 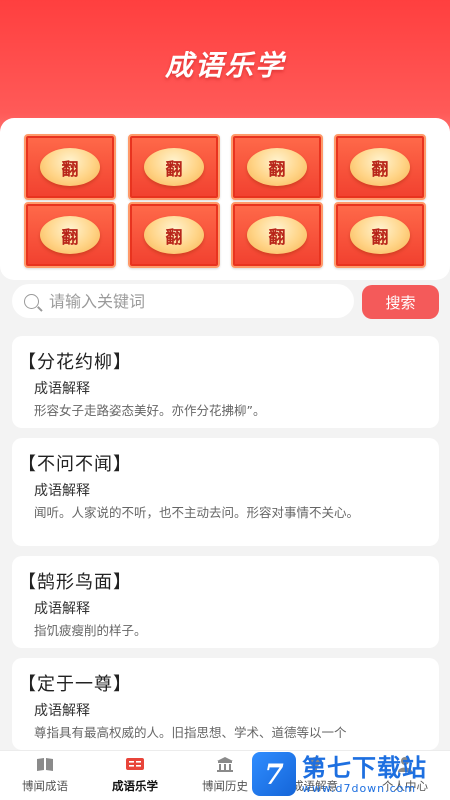 I want to click on watermark-url: www.d7down.com, so click(x=359, y=788).